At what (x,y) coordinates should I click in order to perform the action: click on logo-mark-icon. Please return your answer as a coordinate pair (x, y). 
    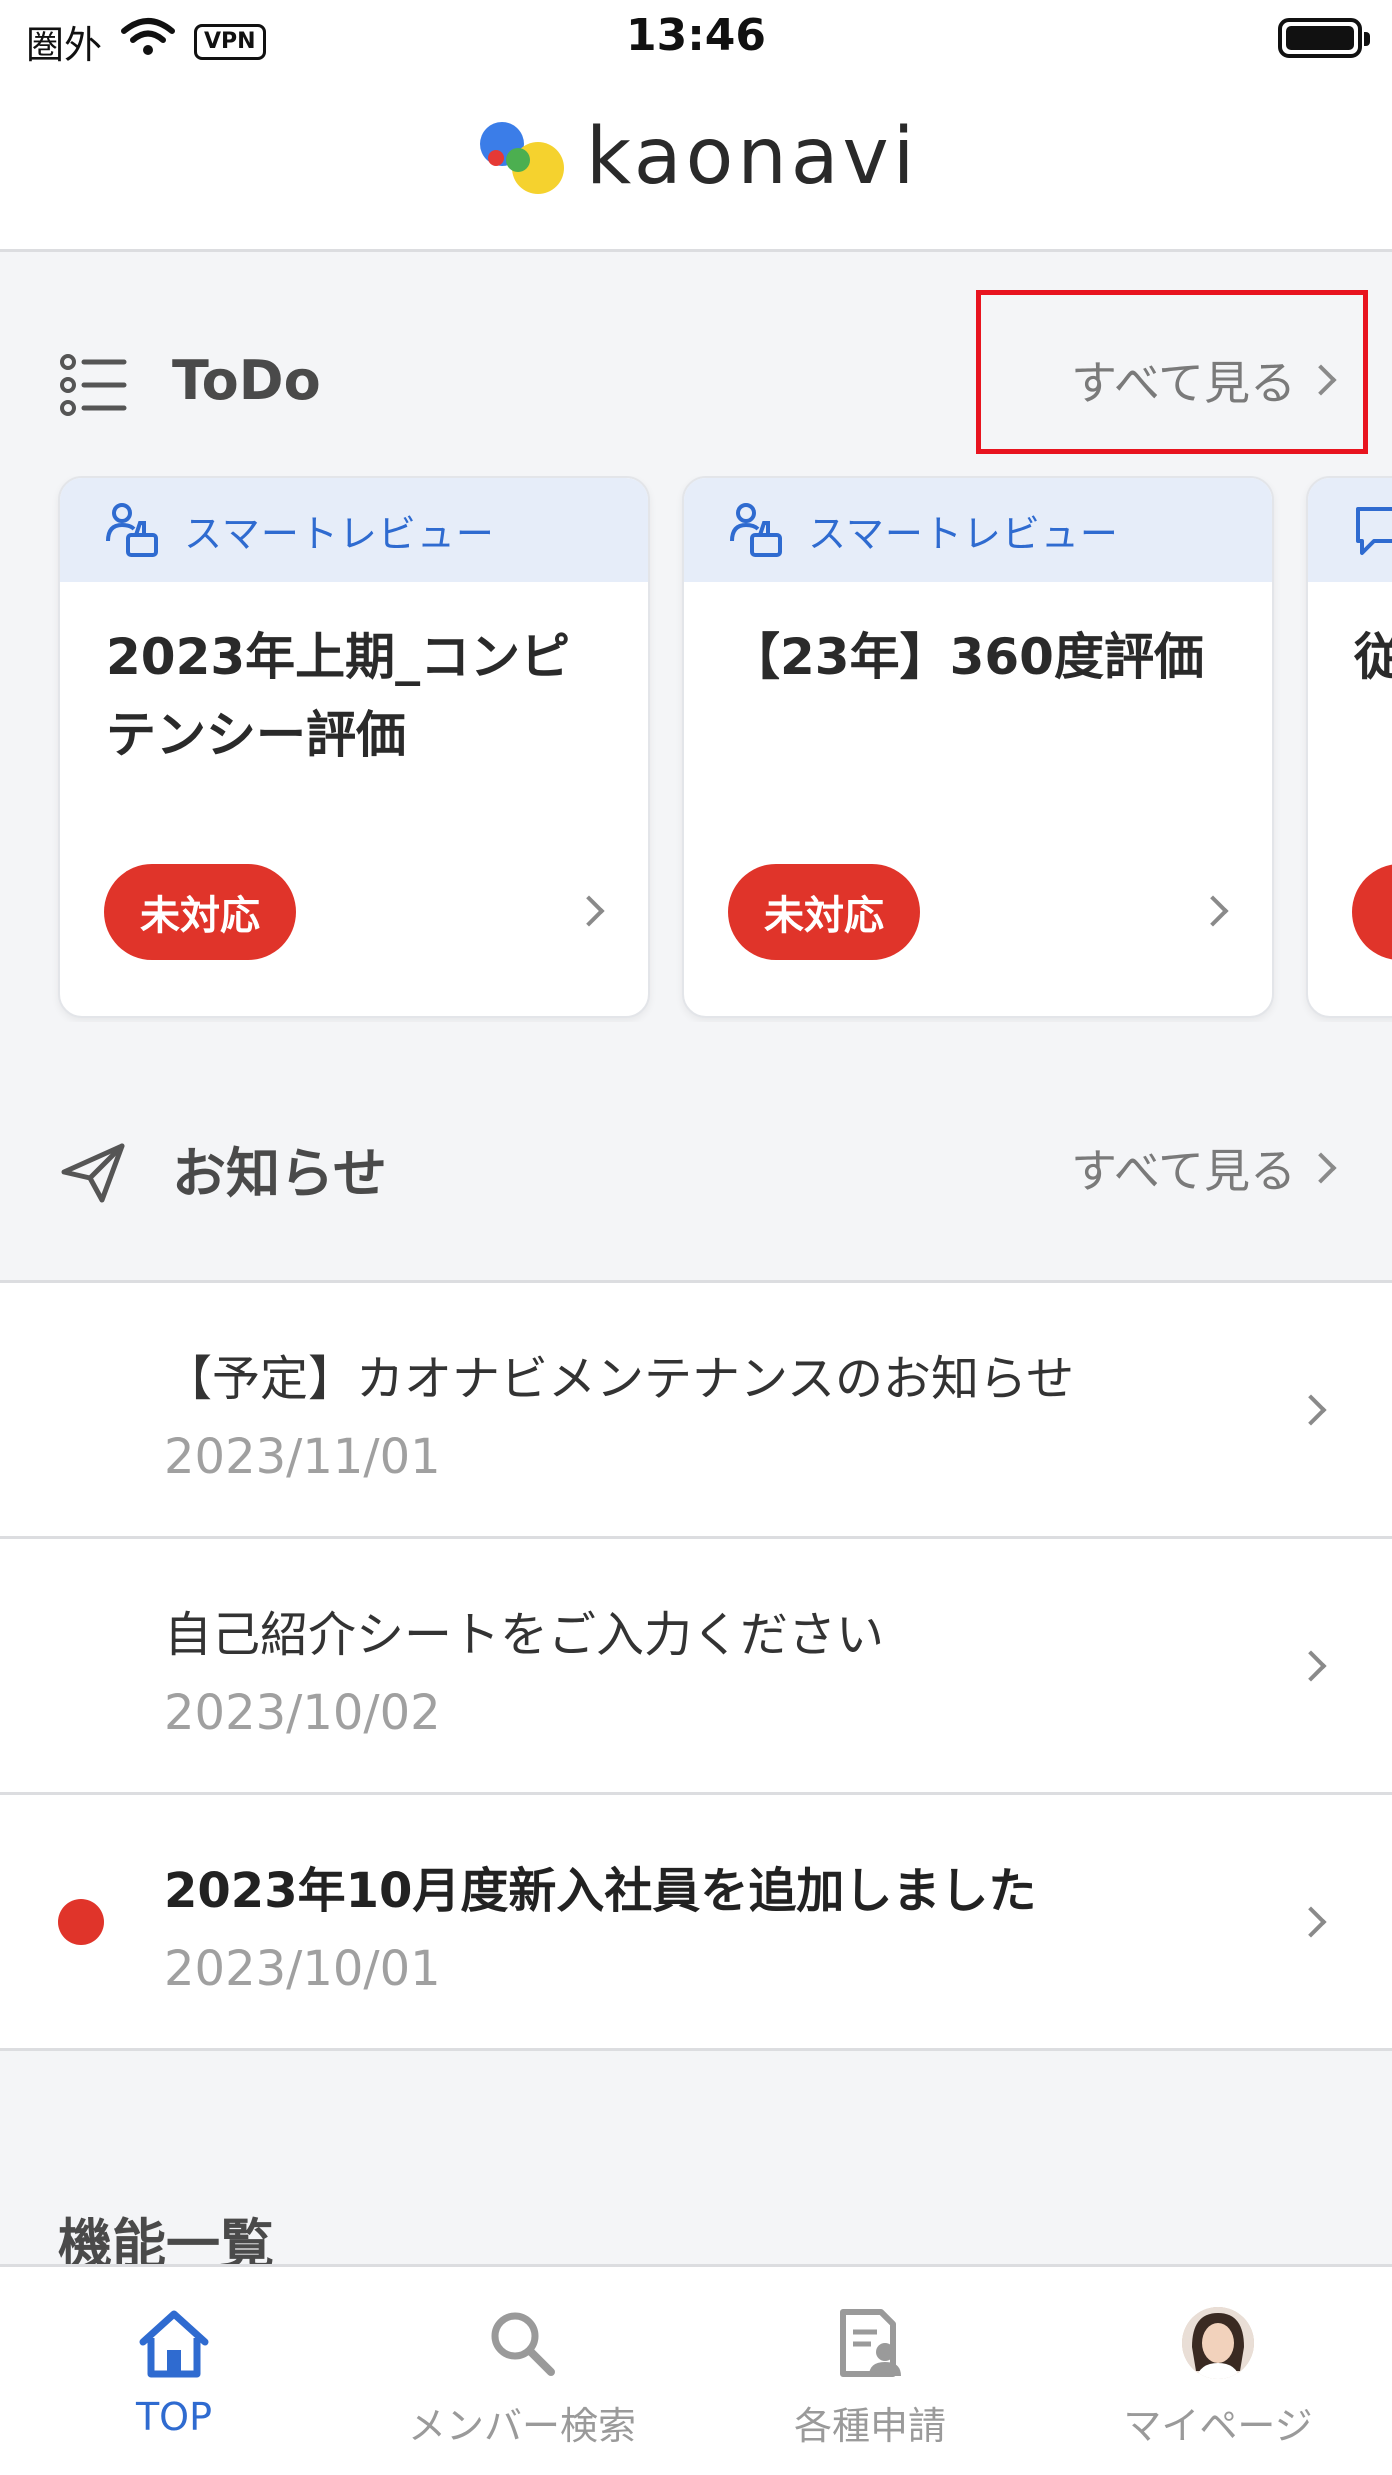
    Looking at the image, I should click on (522, 158).